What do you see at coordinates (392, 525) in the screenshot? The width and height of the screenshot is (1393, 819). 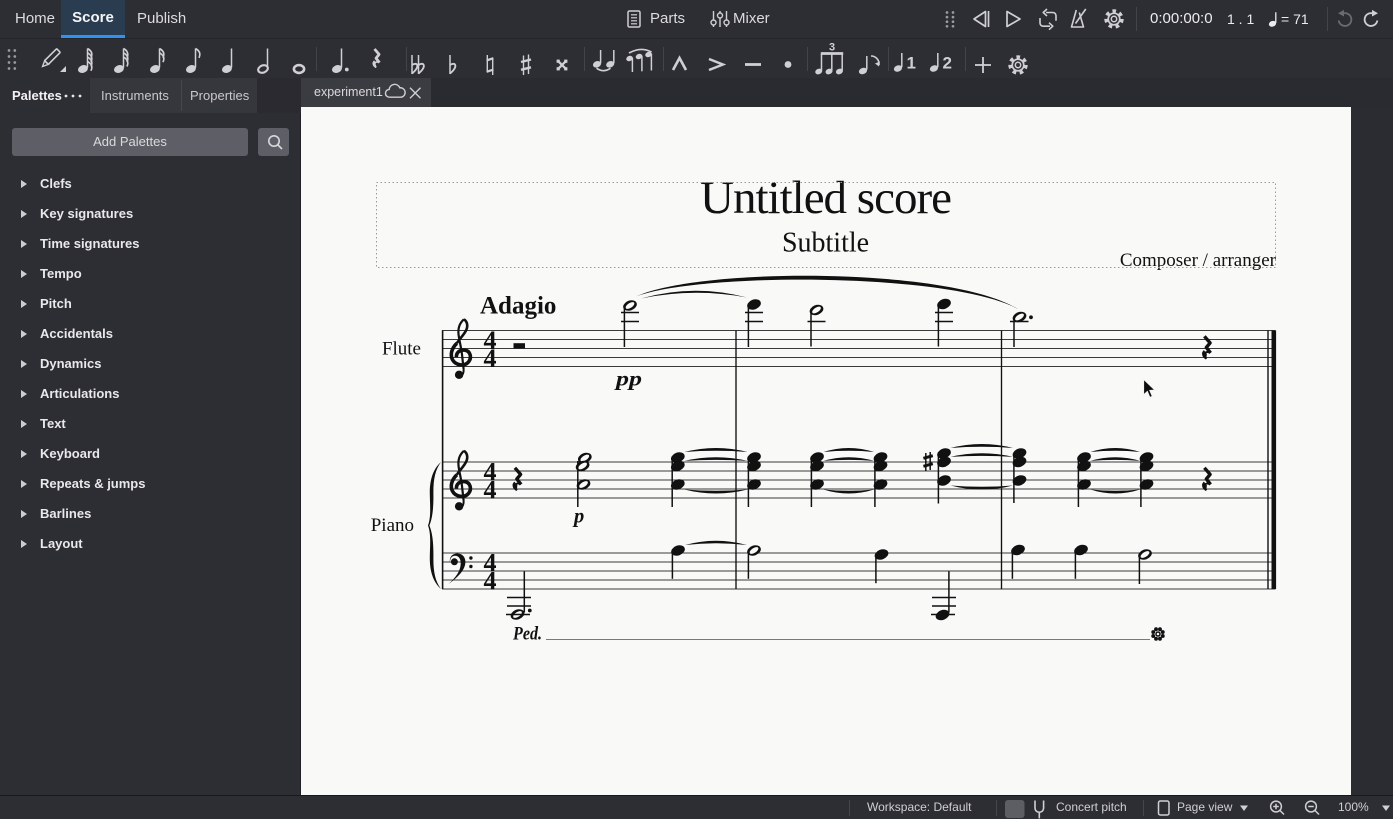 I see `svg-text: Piano` at bounding box center [392, 525].